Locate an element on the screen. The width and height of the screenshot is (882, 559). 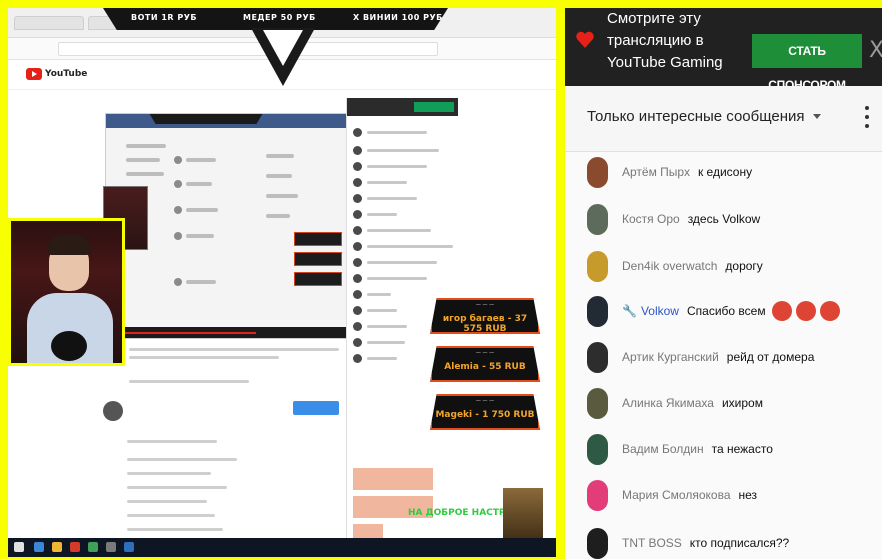
chat-author: Костя Оро is located at coordinates (651, 219).